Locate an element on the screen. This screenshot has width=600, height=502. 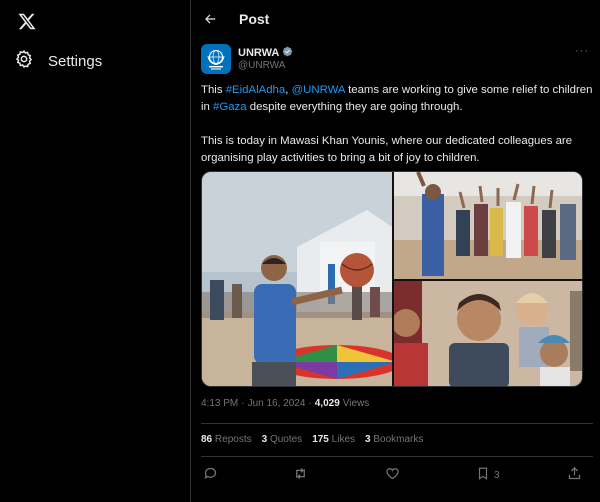
reply-button is located at coordinates (210, 475).